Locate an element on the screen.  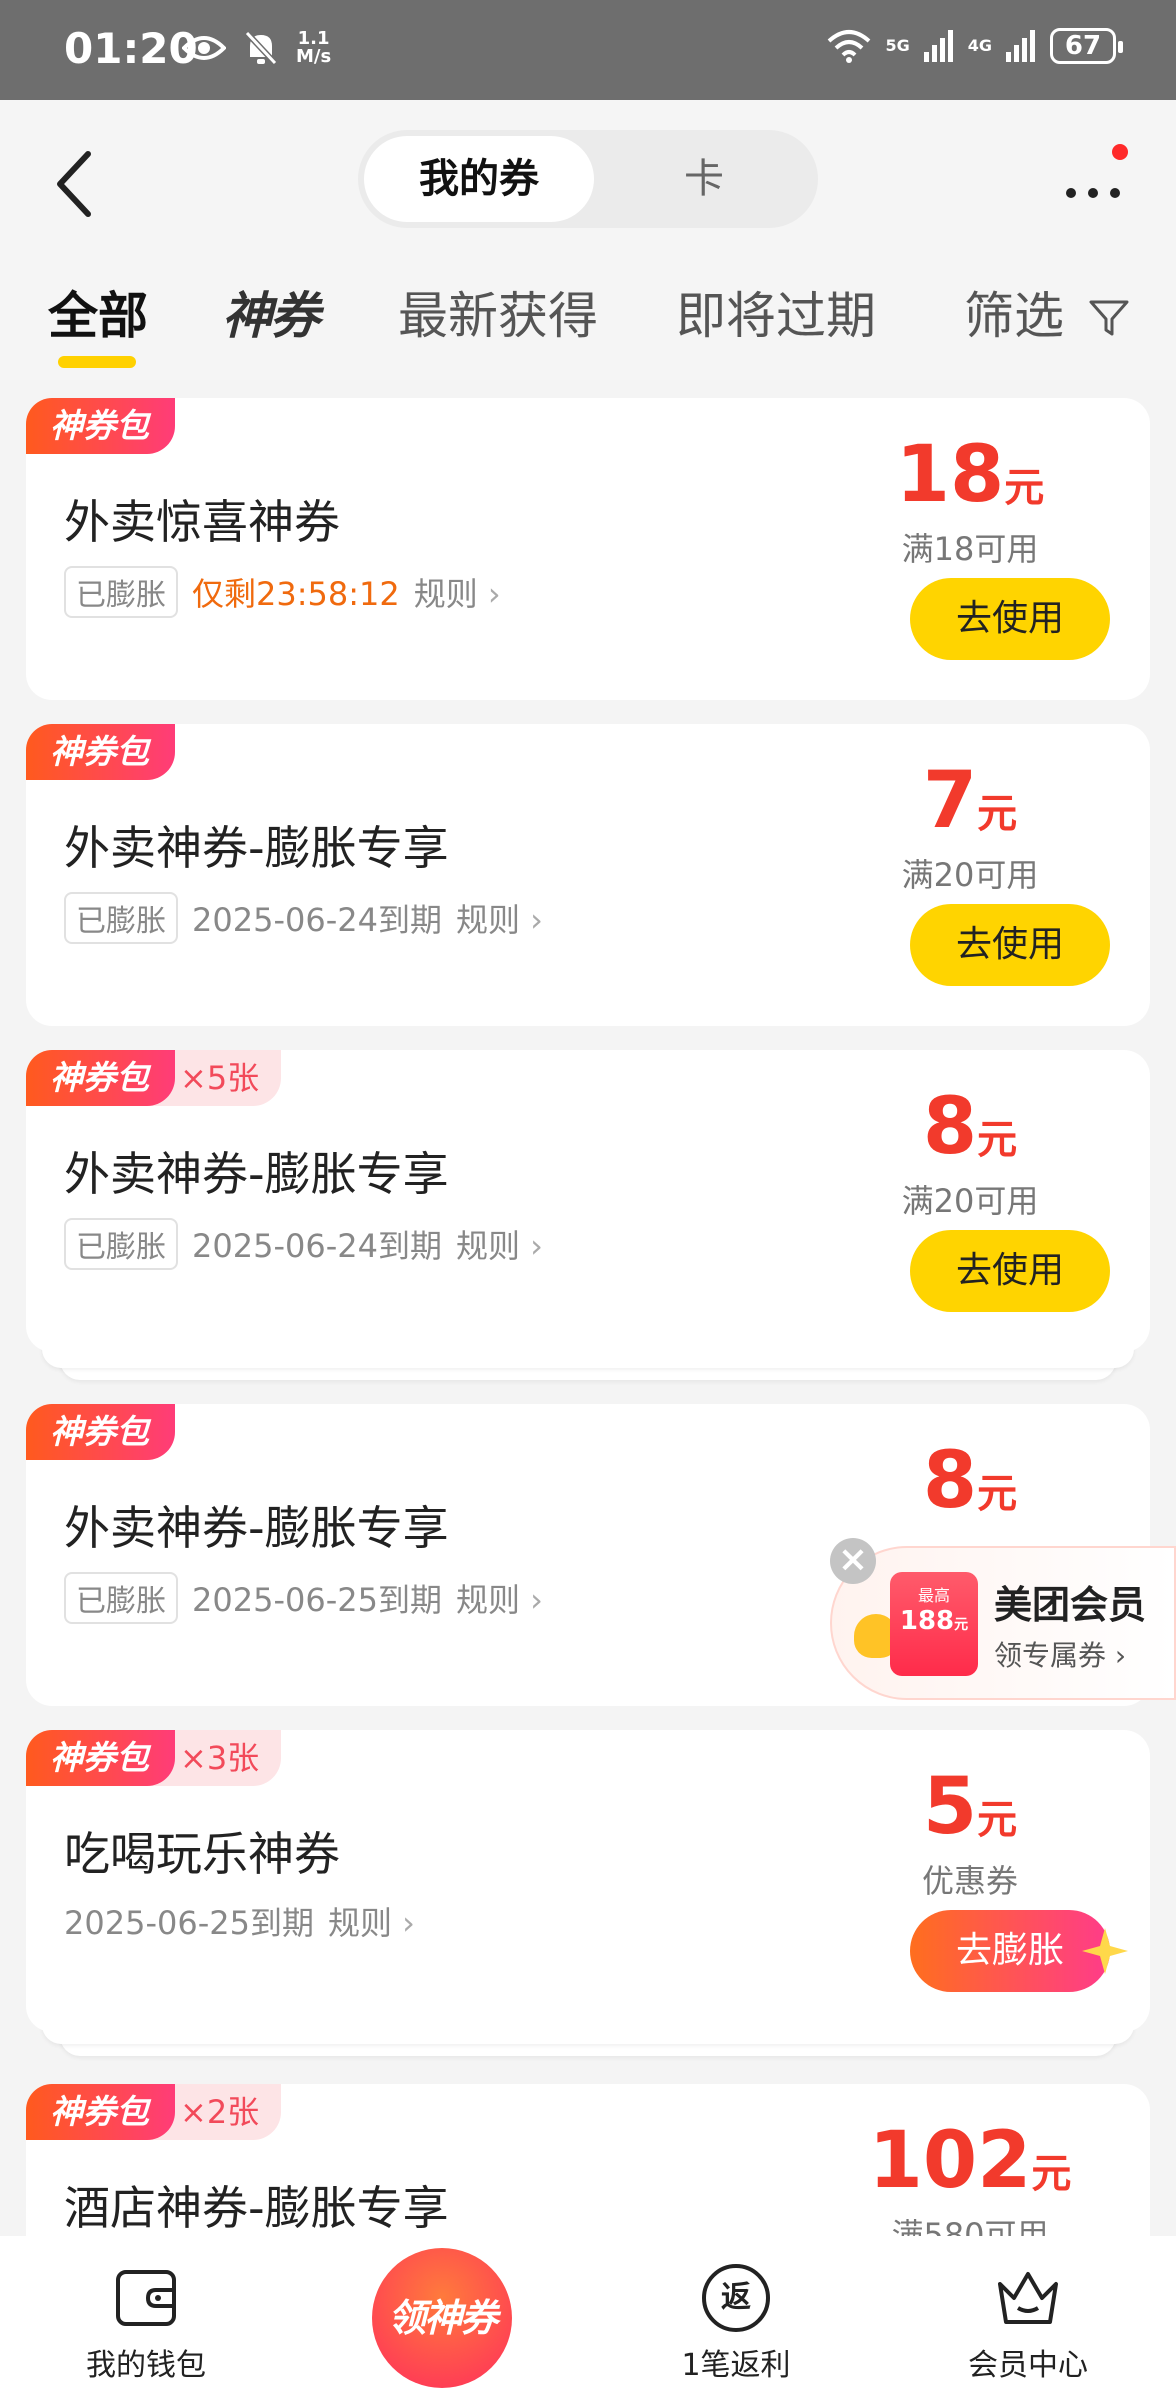
coupon-amount: 102元 is located at coordinates (970, 2161).